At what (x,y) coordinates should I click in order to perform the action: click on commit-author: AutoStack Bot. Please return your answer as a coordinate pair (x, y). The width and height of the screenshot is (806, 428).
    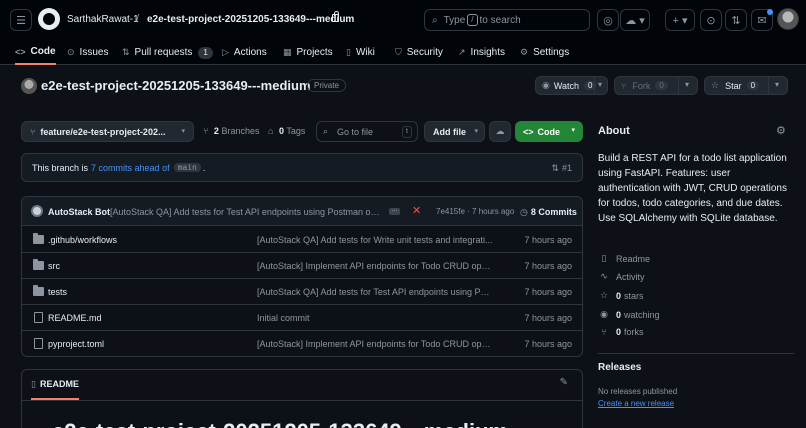
    Looking at the image, I should click on (79, 212).